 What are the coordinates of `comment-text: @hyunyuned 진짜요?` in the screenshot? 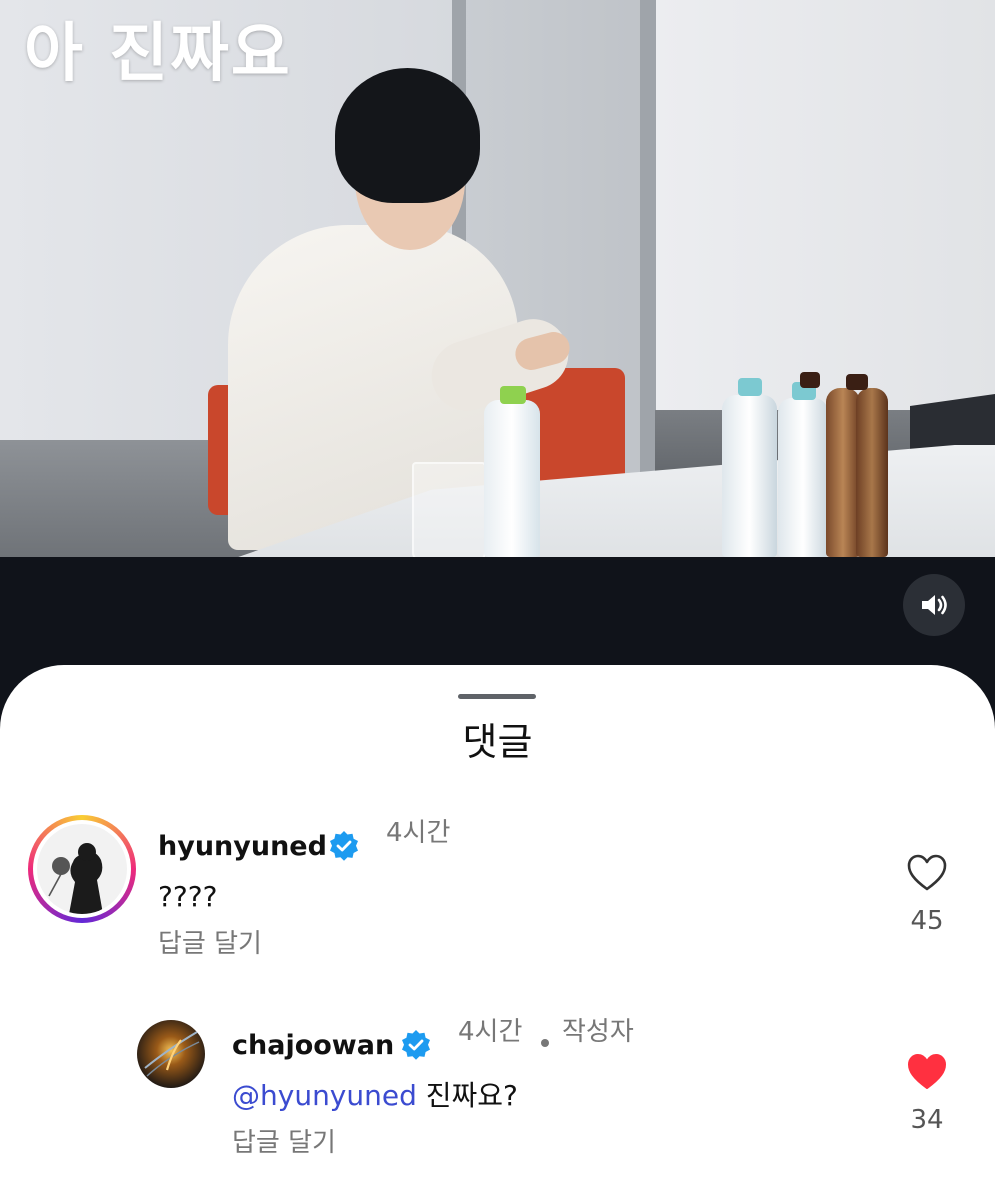 It's located at (375, 1096).